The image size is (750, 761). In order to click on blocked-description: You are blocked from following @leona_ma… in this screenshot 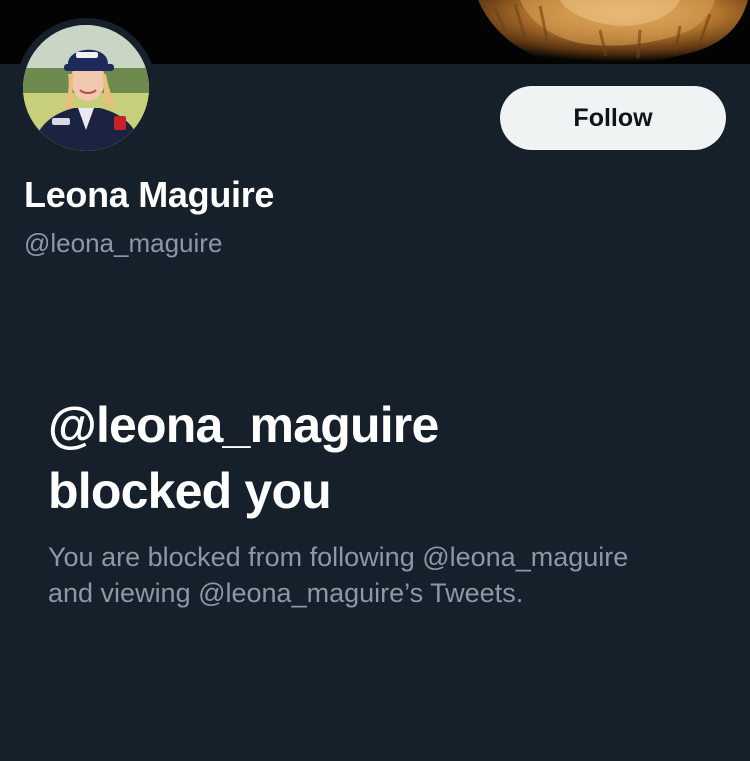, I will do `click(388, 575)`.